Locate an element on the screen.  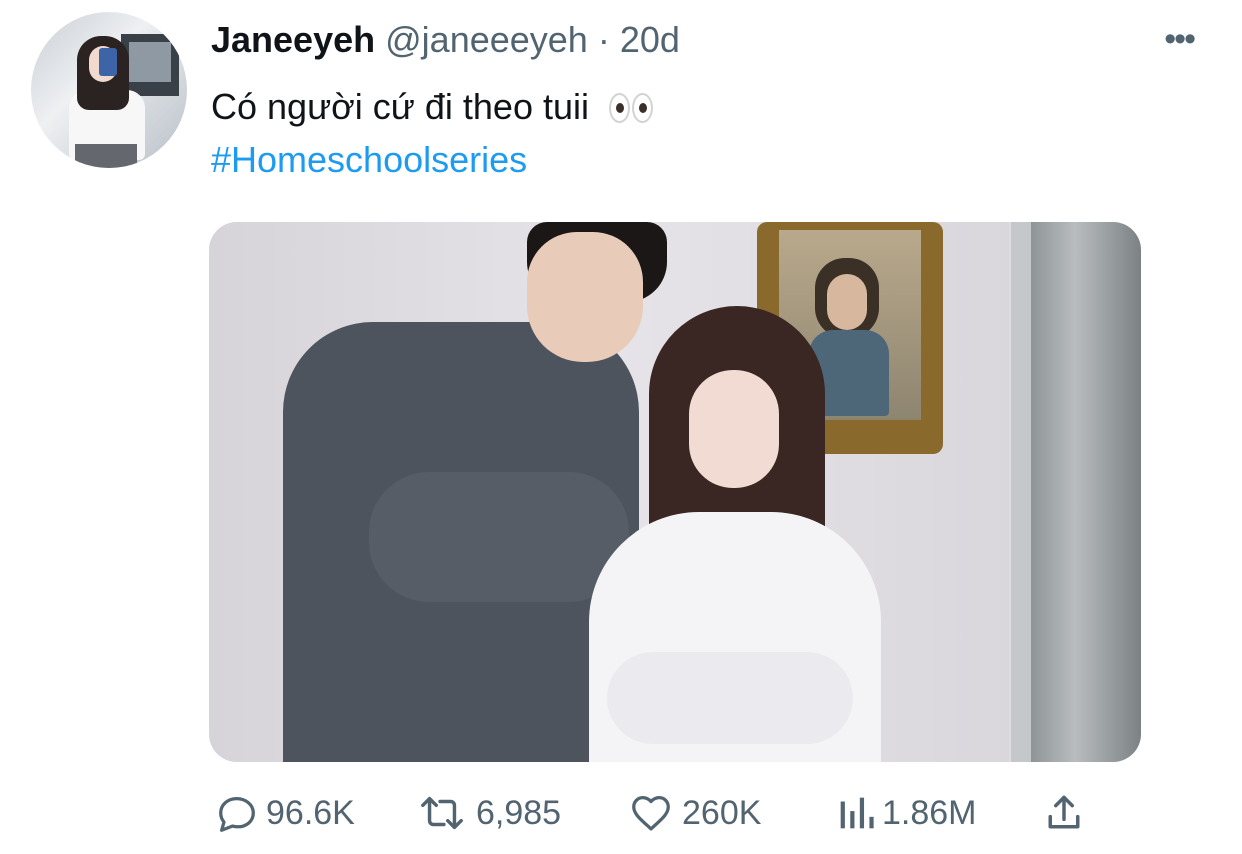
share-button is located at coordinates (1064, 813).